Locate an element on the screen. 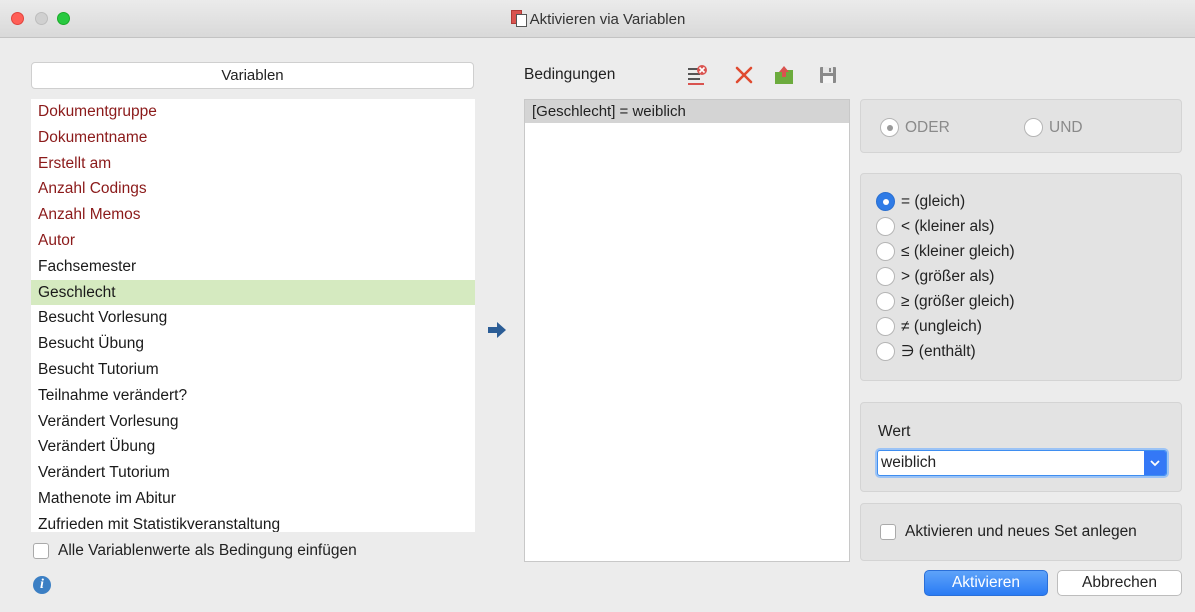  oder-label: ODER is located at coordinates (927, 127).